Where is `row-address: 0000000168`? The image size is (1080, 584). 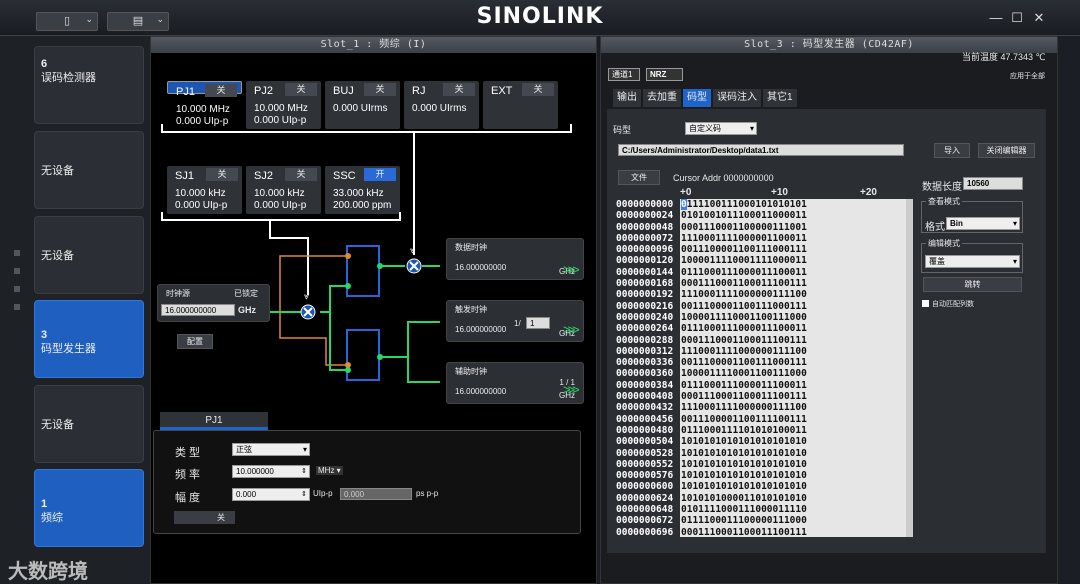
row-address: 0000000168 is located at coordinates (645, 284).